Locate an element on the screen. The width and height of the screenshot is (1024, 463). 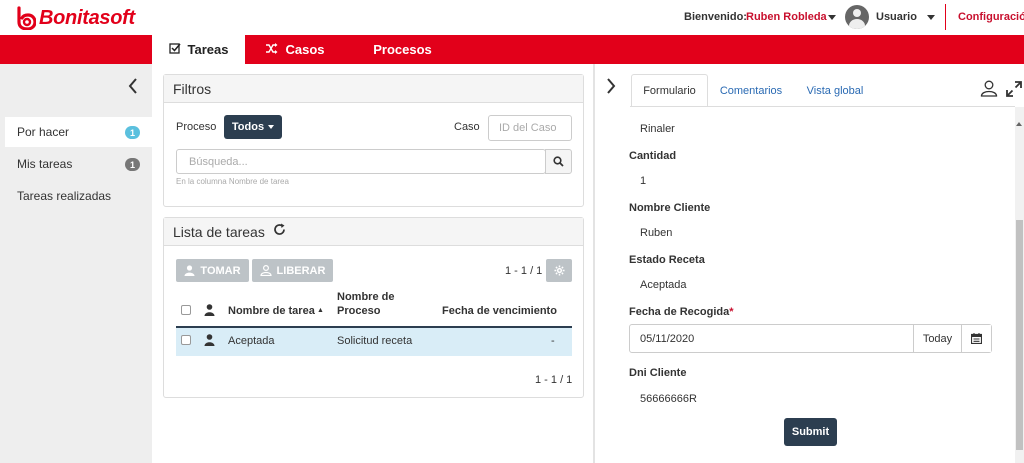
tab-procesos: Procesos is located at coordinates (402, 49).